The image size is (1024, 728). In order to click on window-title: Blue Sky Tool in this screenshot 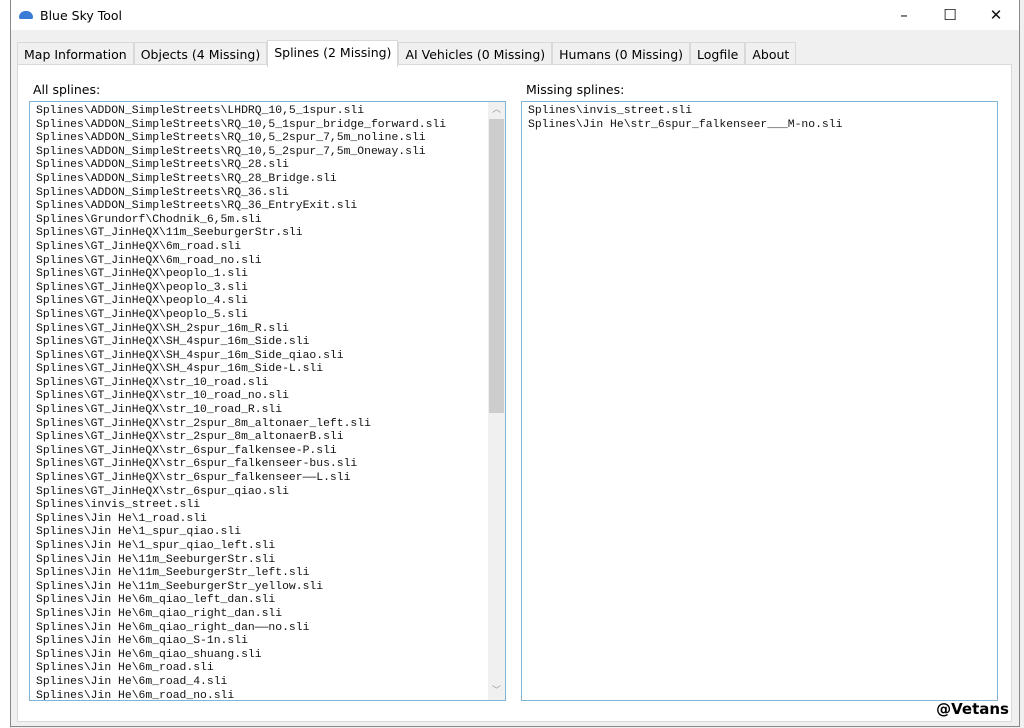, I will do `click(81, 15)`.